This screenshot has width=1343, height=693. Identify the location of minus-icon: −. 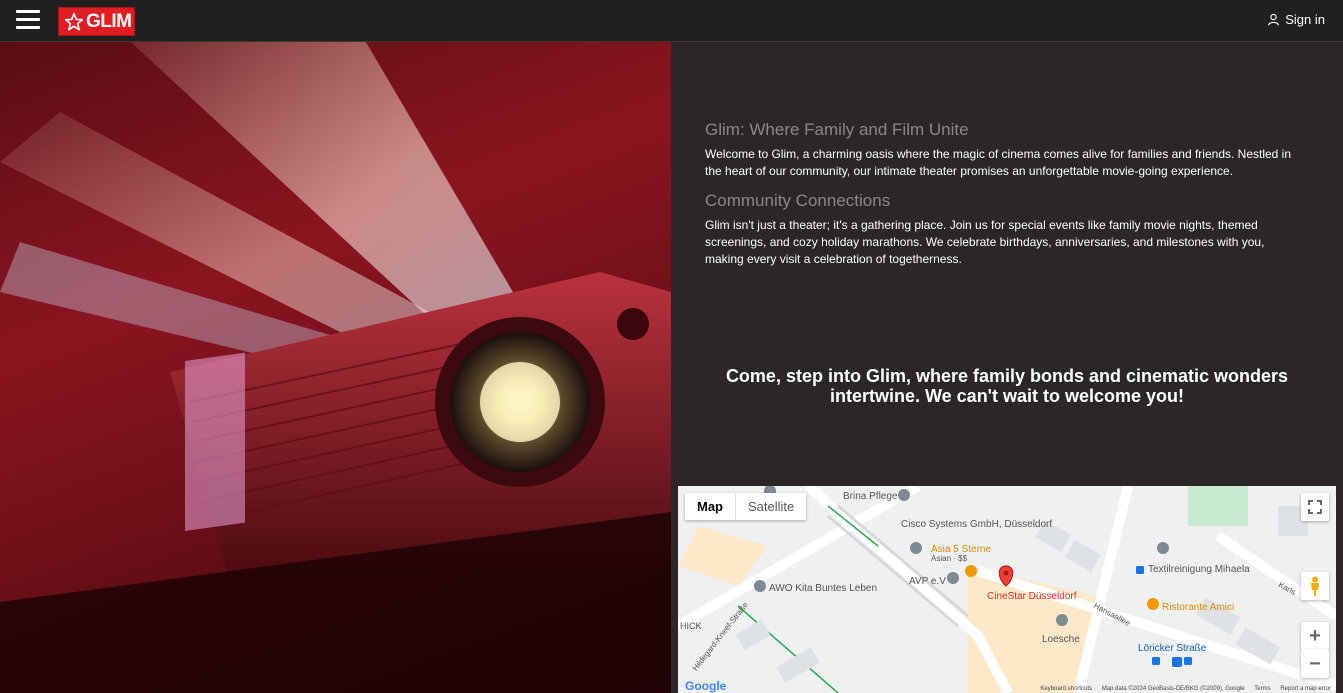
(1315, 663).